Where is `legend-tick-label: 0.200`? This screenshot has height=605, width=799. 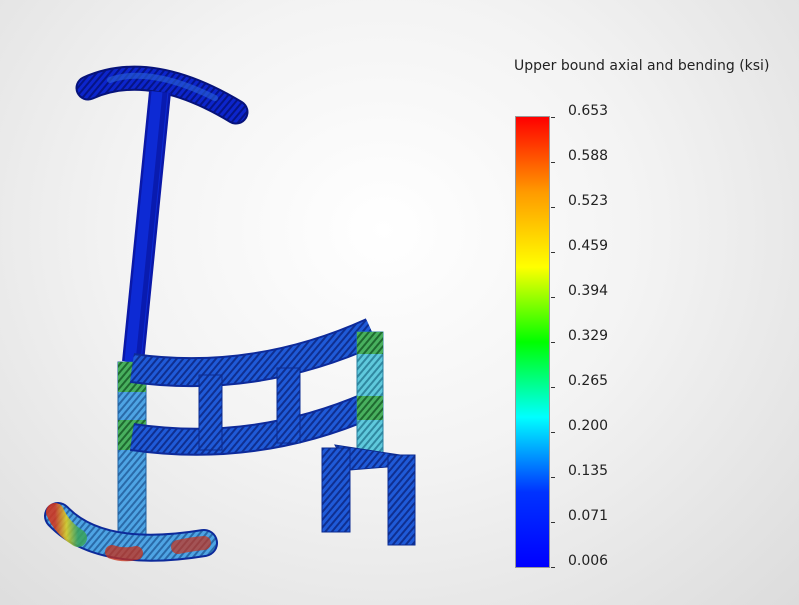
legend-tick-label: 0.200 is located at coordinates (588, 426).